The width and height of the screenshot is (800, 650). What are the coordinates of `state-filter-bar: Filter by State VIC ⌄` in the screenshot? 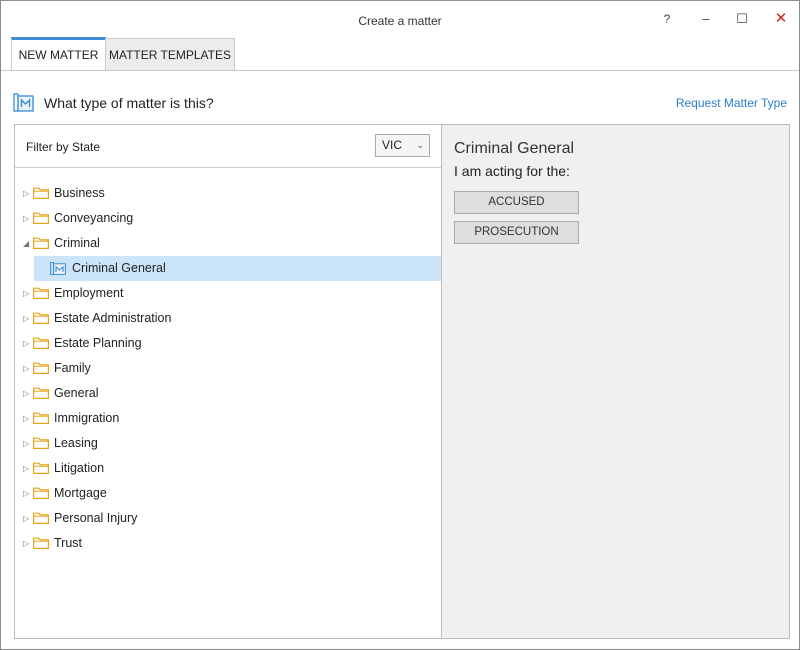 It's located at (228, 146).